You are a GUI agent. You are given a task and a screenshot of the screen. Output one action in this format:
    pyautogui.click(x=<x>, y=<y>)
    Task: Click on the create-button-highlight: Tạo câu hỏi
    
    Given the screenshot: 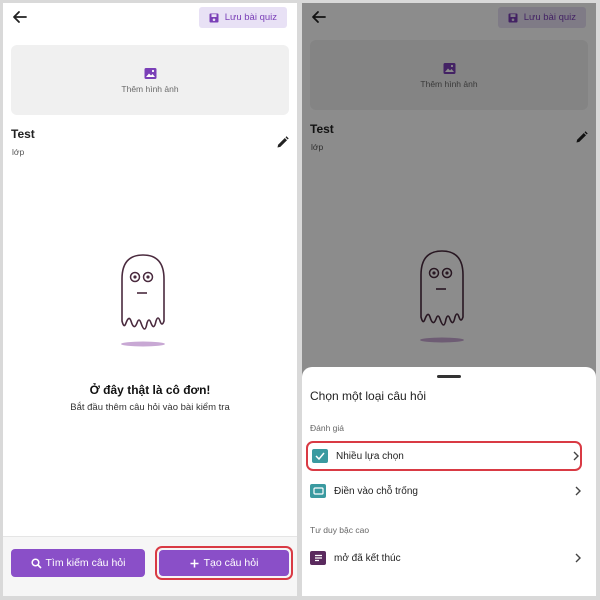 What is the action you would take?
    pyautogui.click(x=224, y=563)
    